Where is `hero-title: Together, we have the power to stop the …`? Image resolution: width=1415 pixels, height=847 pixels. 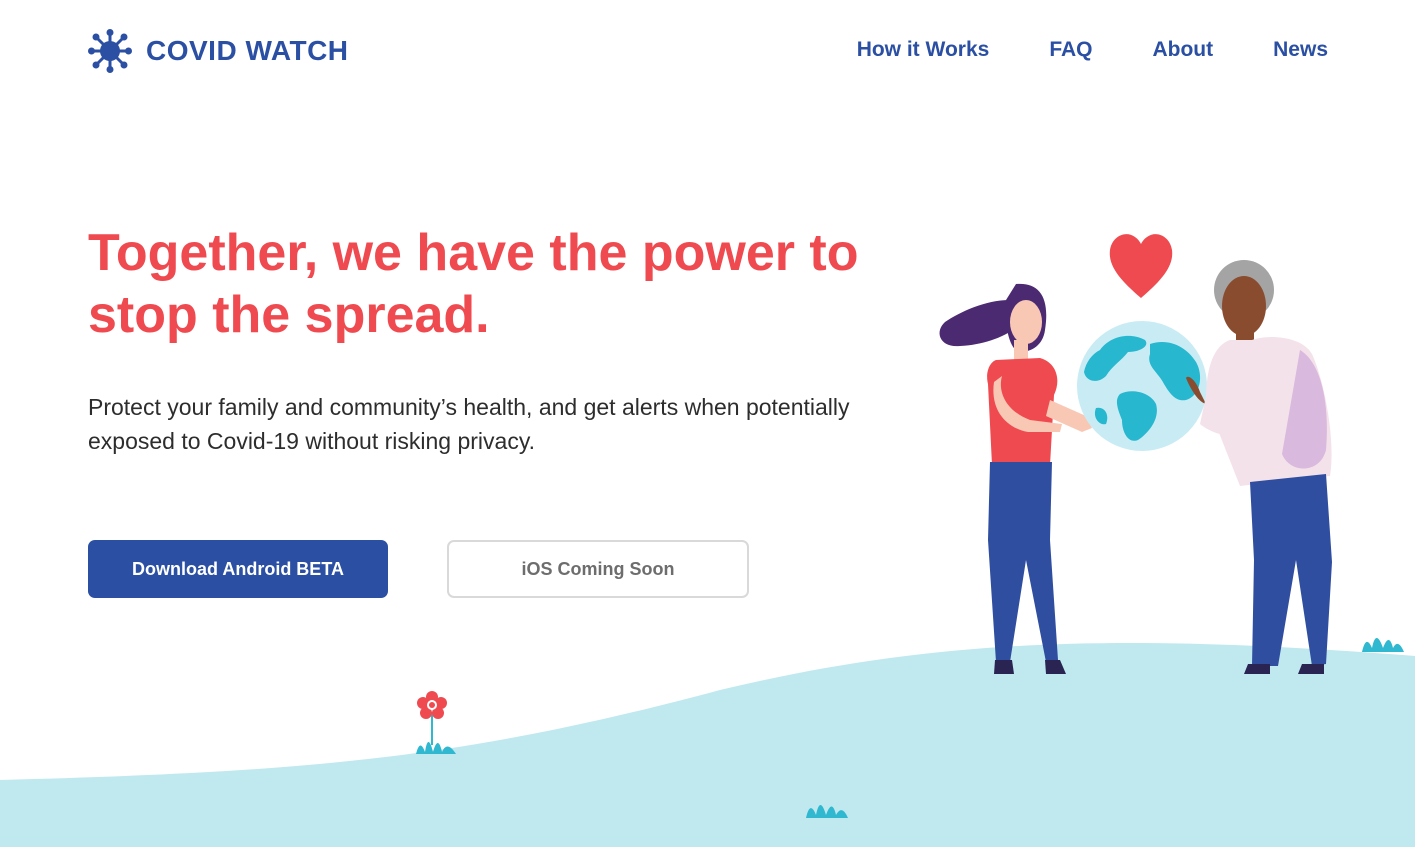 hero-title: Together, we have the power to stop the … is located at coordinates (473, 284).